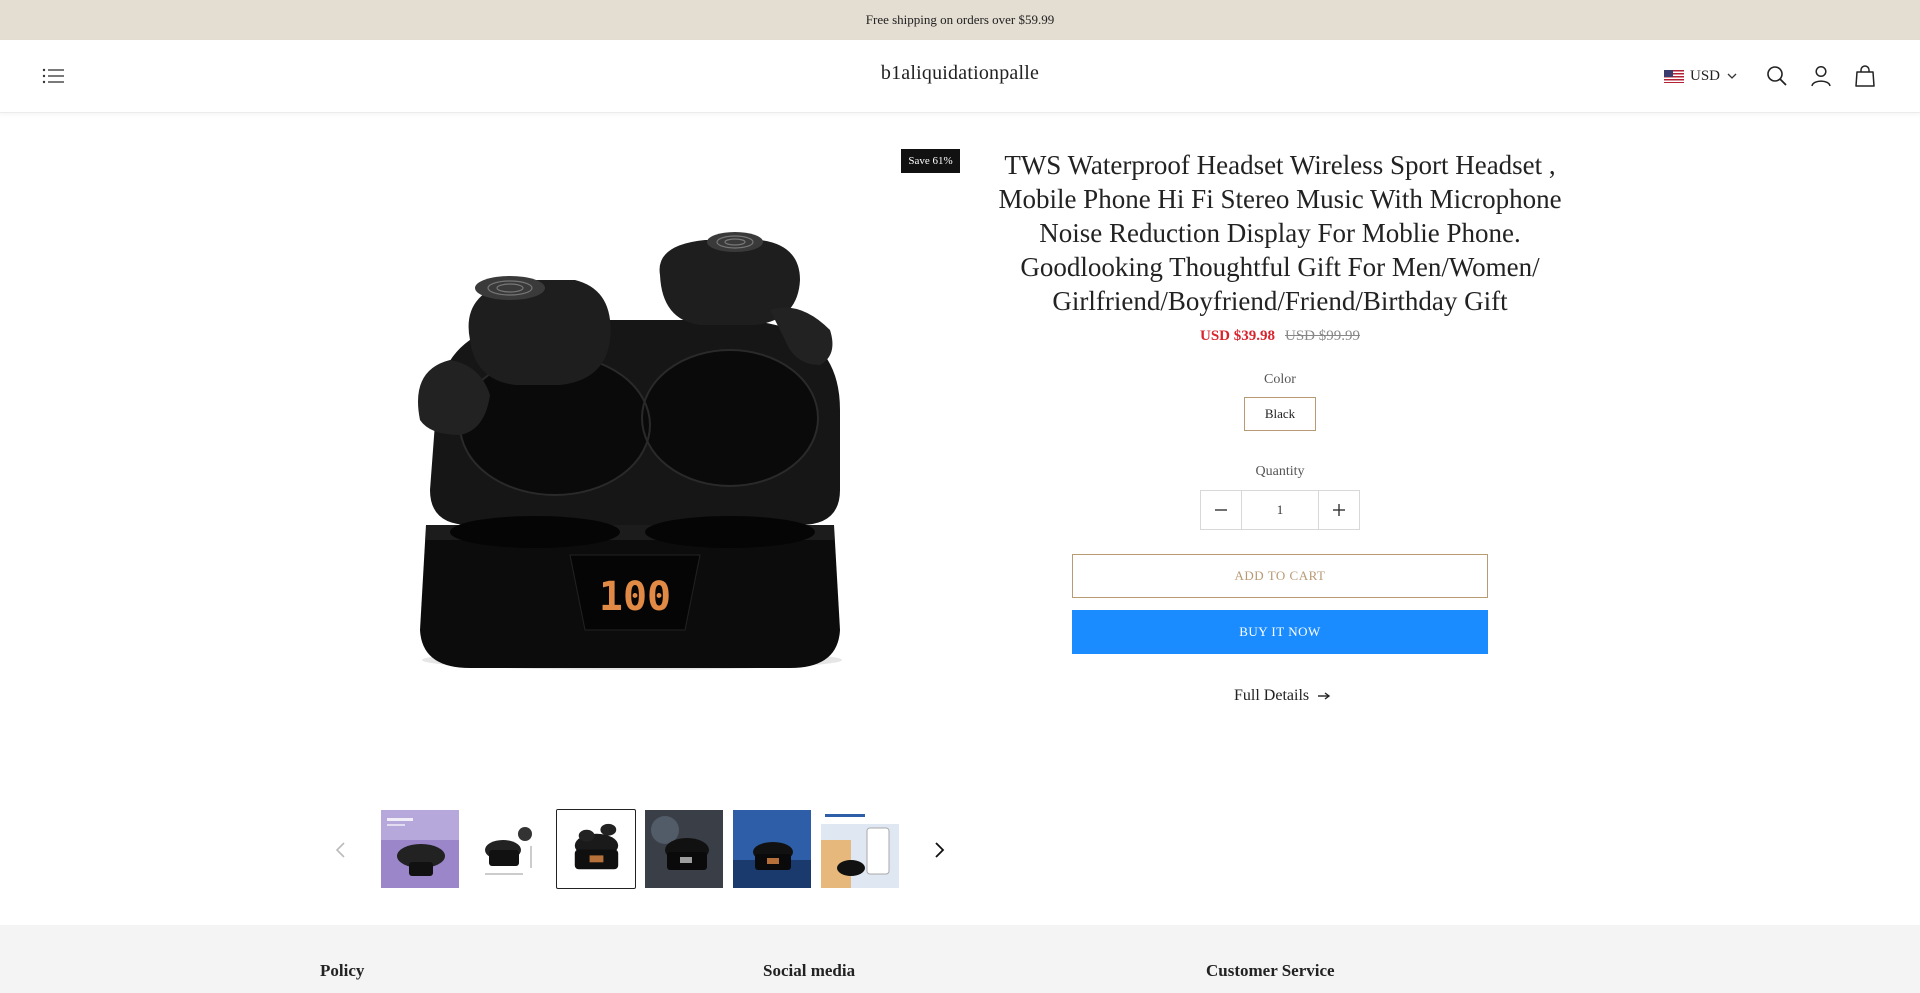 The width and height of the screenshot is (1920, 993). I want to click on led-display-text: 100, so click(635, 597).